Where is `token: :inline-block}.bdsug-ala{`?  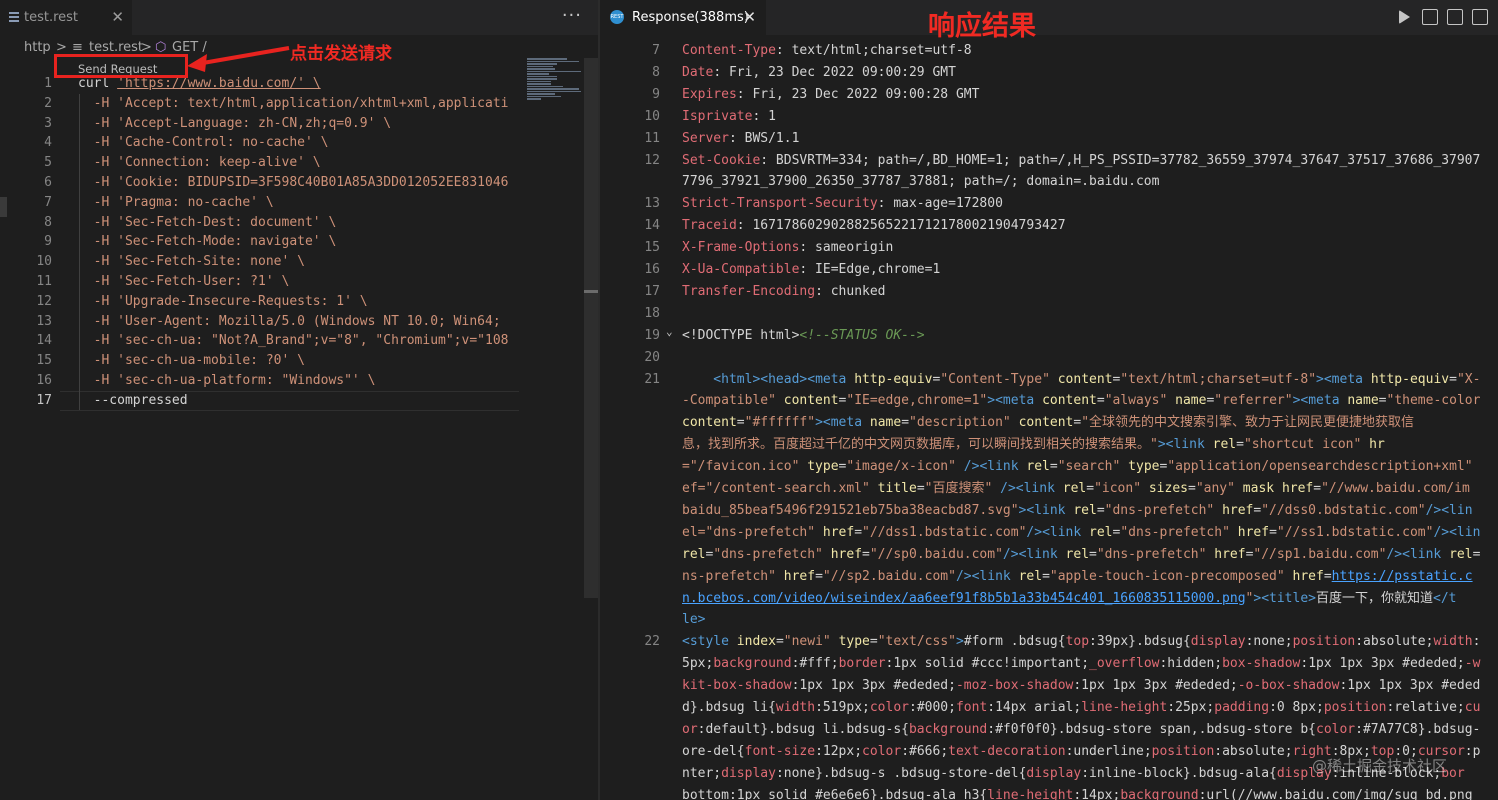
token: :inline-block}.bdsug-ala{ is located at coordinates (1179, 773).